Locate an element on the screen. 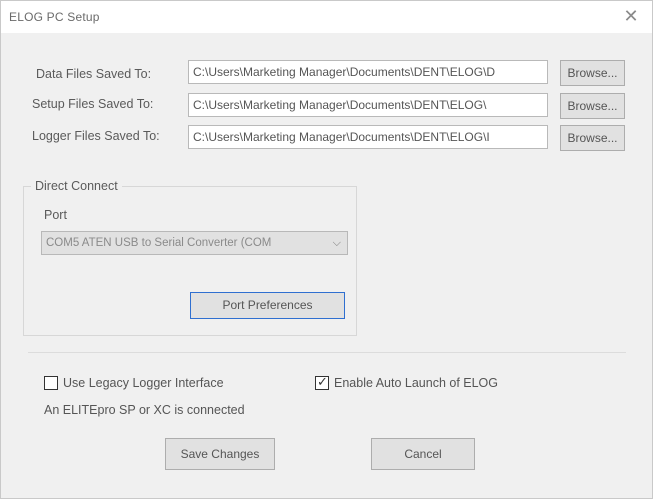  logger-files-label: Logger Files Saved To: is located at coordinates (96, 136).